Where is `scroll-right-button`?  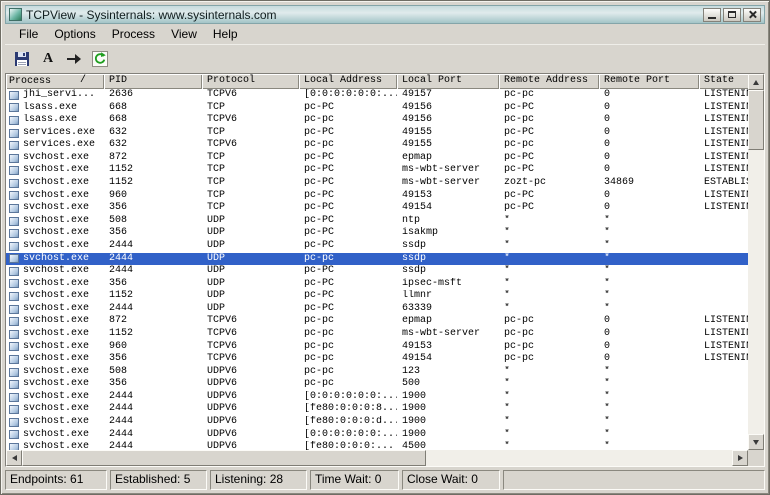
scroll-right-button is located at coordinates (740, 458).